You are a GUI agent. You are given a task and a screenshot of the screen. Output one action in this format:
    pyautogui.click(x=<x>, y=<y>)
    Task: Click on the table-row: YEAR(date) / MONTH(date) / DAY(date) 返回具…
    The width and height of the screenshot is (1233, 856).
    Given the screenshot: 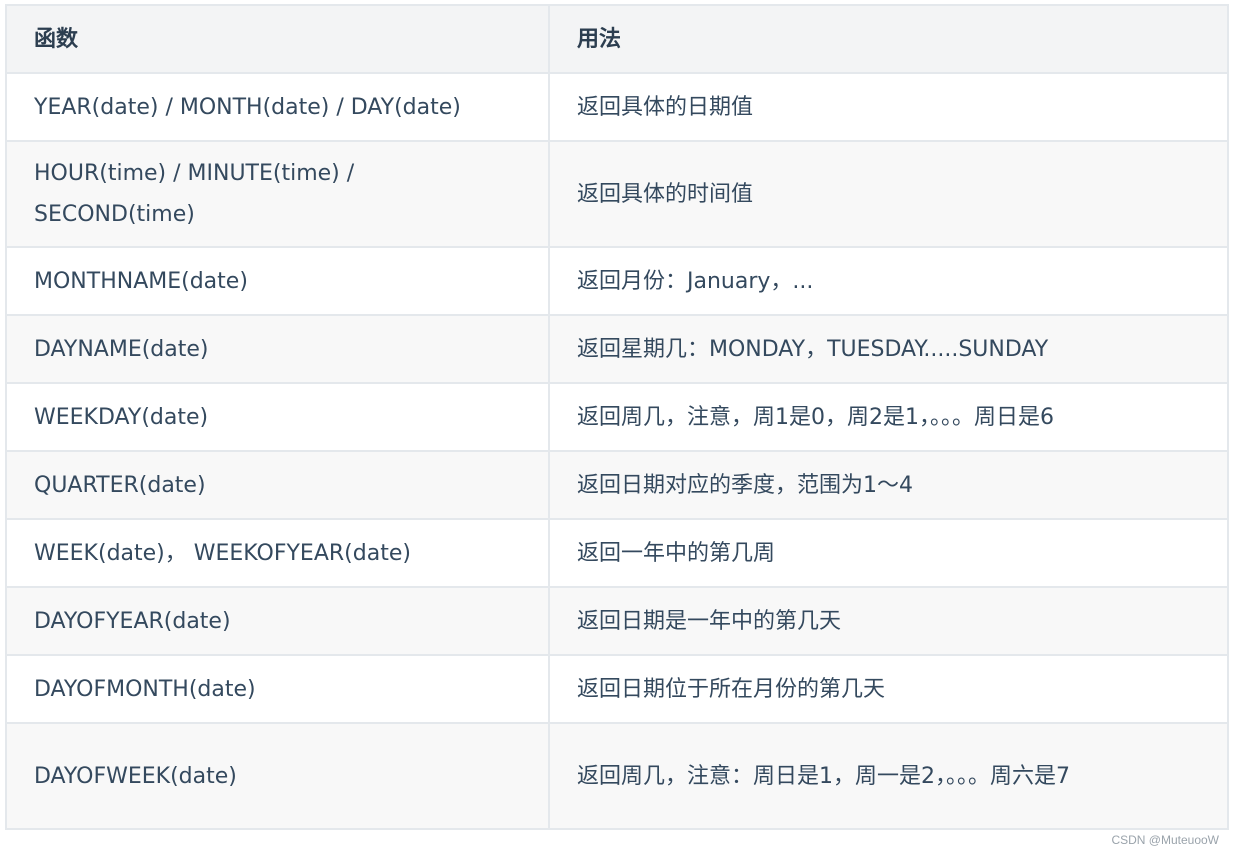 What is the action you would take?
    pyautogui.click(x=617, y=107)
    